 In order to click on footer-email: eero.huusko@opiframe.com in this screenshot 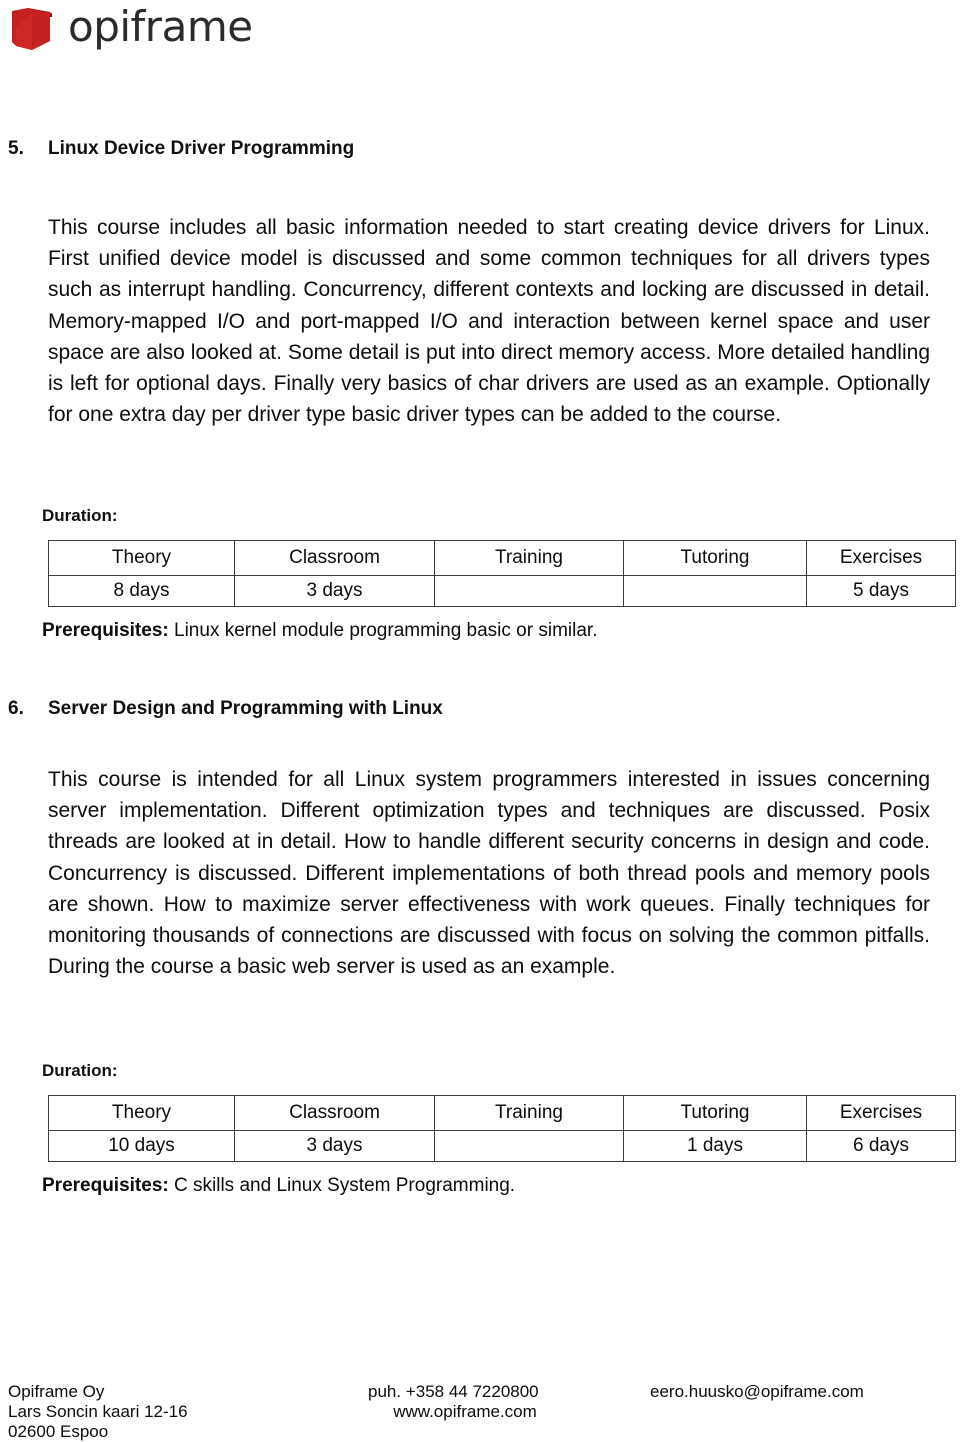, I will do `click(757, 1392)`.